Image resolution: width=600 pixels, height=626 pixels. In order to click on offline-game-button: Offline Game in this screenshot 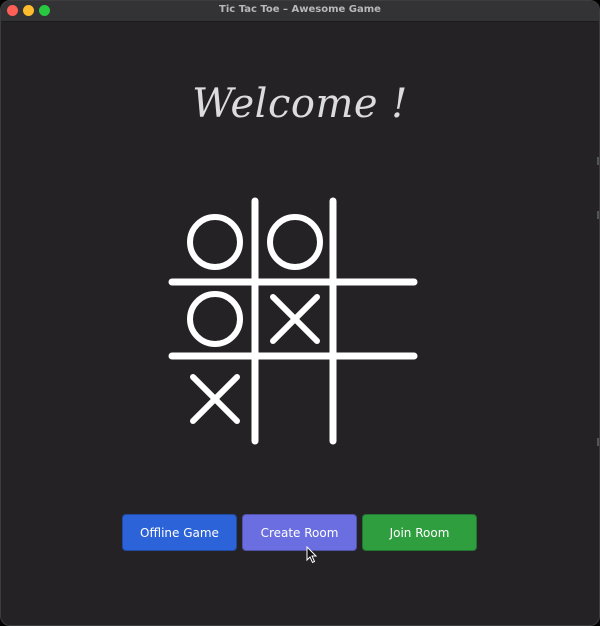, I will do `click(179, 532)`.